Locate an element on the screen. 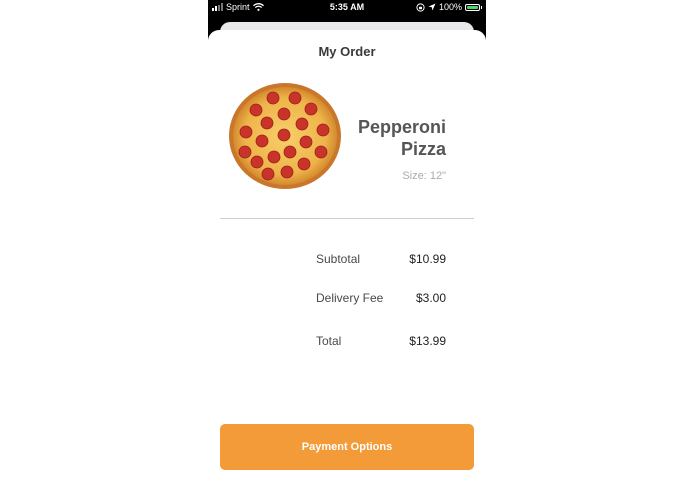  delivery-fee-label: Delivery Fee is located at coordinates (350, 298).